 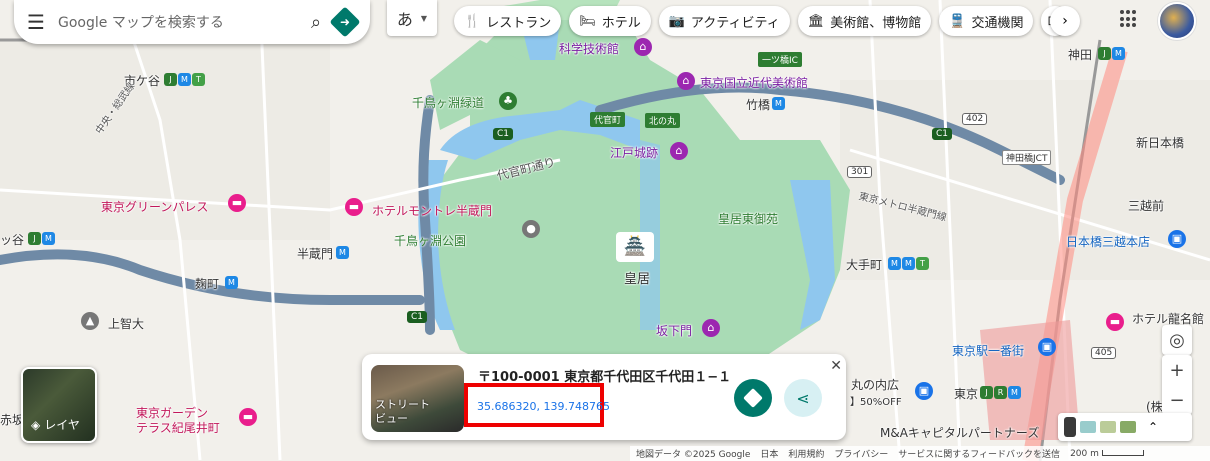 I want to click on hotel-icon: 🛏, so click(x=587, y=21).